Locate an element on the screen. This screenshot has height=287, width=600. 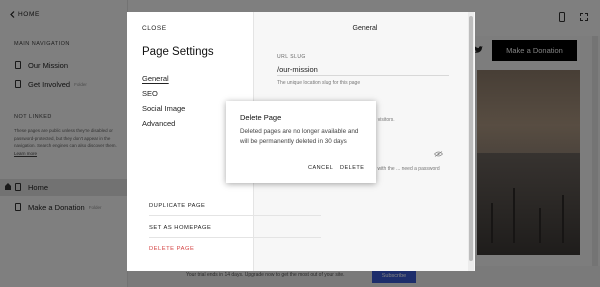
url-slug-input is located at coordinates (363, 69).